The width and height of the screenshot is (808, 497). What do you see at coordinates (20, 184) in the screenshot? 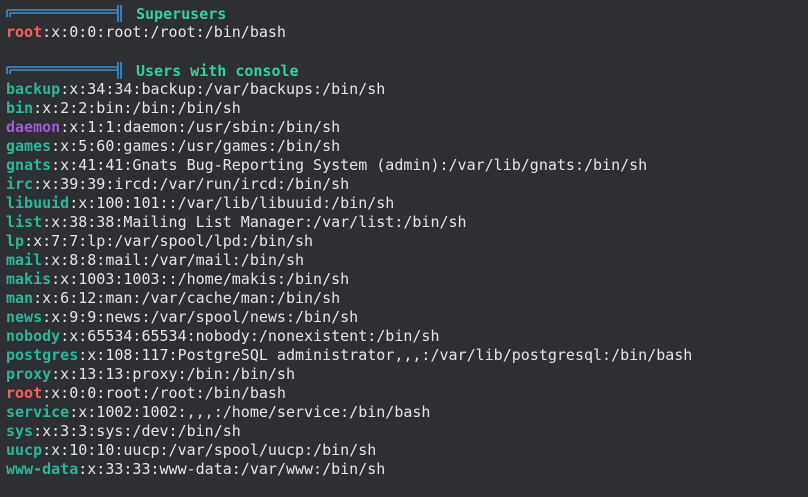
I see `username: irc` at bounding box center [20, 184].